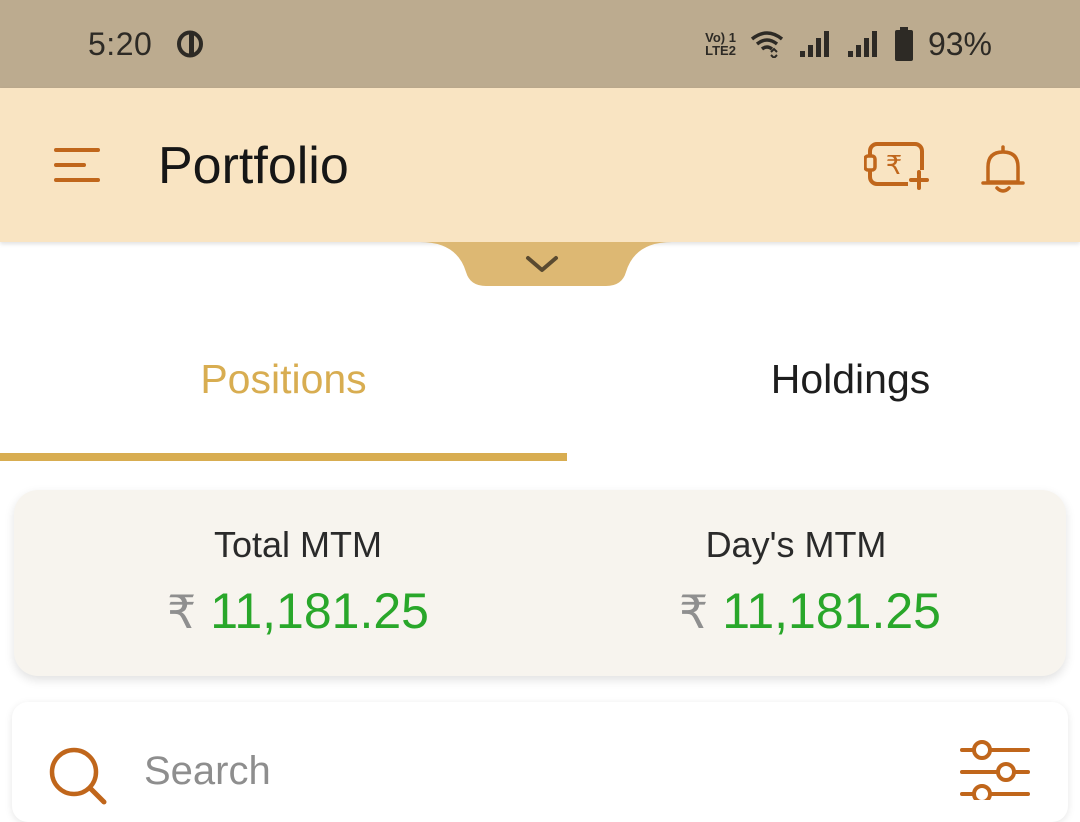  What do you see at coordinates (253, 166) in the screenshot?
I see `page-title: Portfolio` at bounding box center [253, 166].